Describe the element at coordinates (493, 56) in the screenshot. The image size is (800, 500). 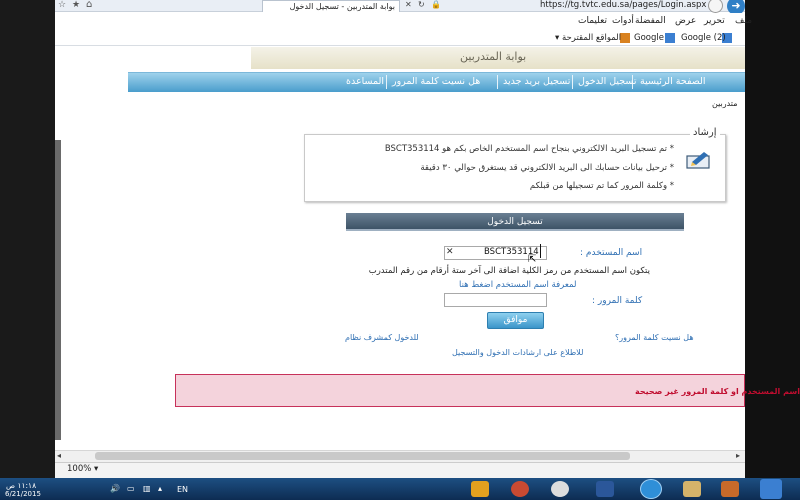
I see `portal-banner-title: بوابة المتدربين` at that location.